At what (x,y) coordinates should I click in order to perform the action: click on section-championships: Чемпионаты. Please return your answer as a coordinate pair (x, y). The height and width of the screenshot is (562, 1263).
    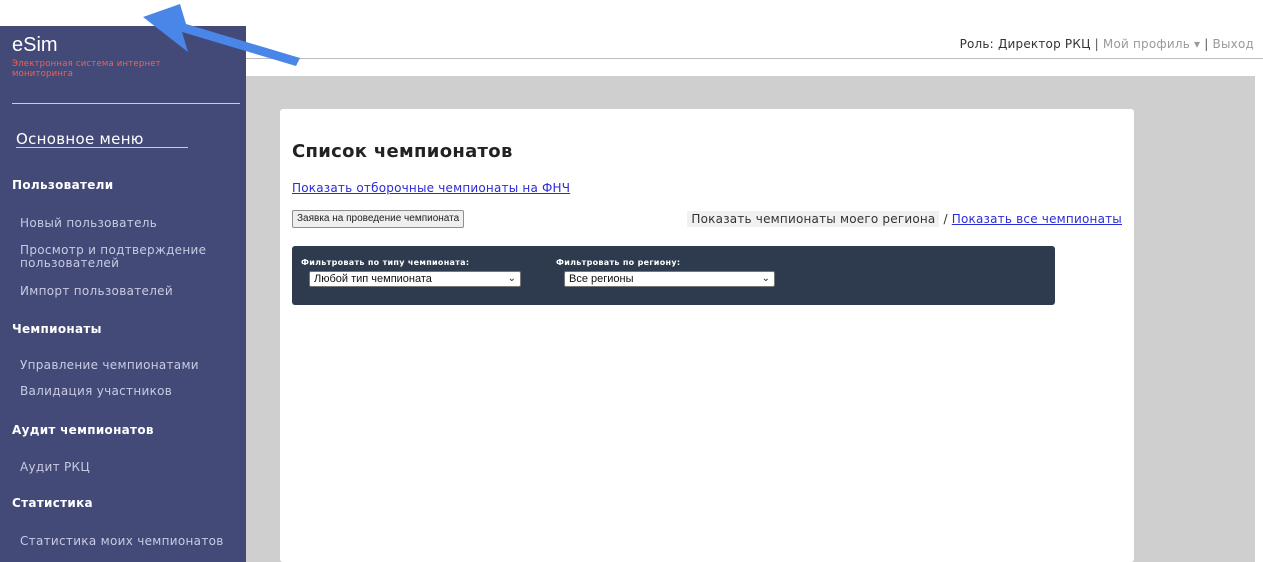
    Looking at the image, I should click on (57, 329).